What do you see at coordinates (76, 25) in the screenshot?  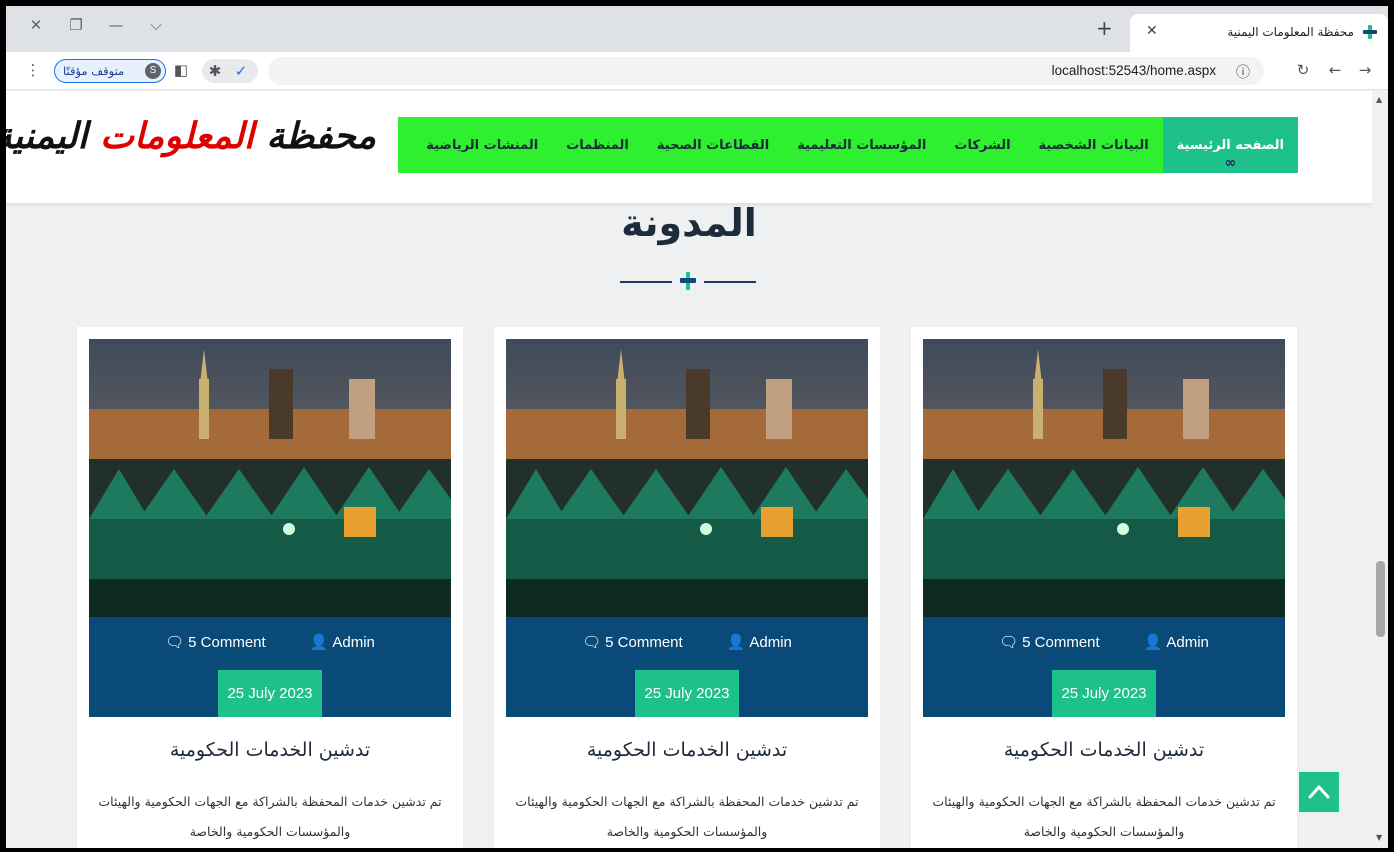 I see `restore-window-icon: ❐` at bounding box center [76, 25].